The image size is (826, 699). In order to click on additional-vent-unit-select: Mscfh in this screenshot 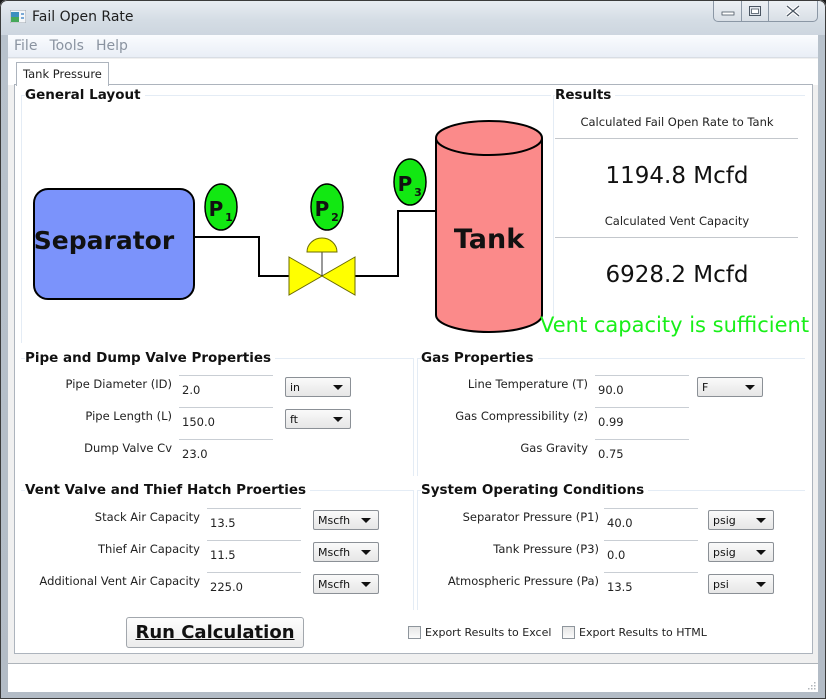, I will do `click(346, 584)`.